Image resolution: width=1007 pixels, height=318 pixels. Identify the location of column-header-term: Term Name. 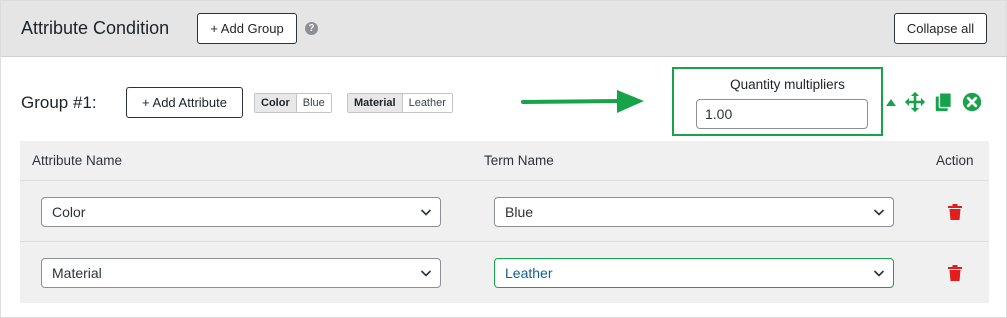
(519, 160).